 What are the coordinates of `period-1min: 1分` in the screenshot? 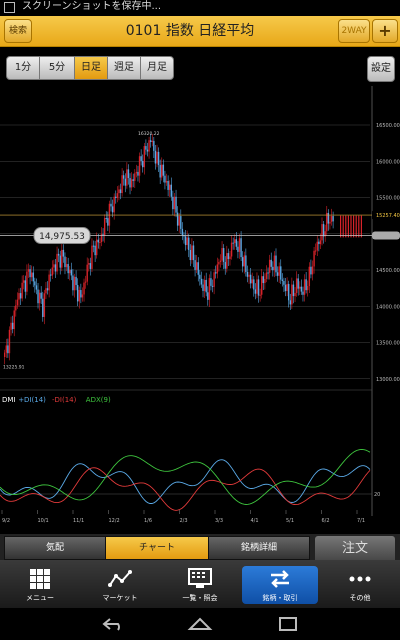 It's located at (23, 68).